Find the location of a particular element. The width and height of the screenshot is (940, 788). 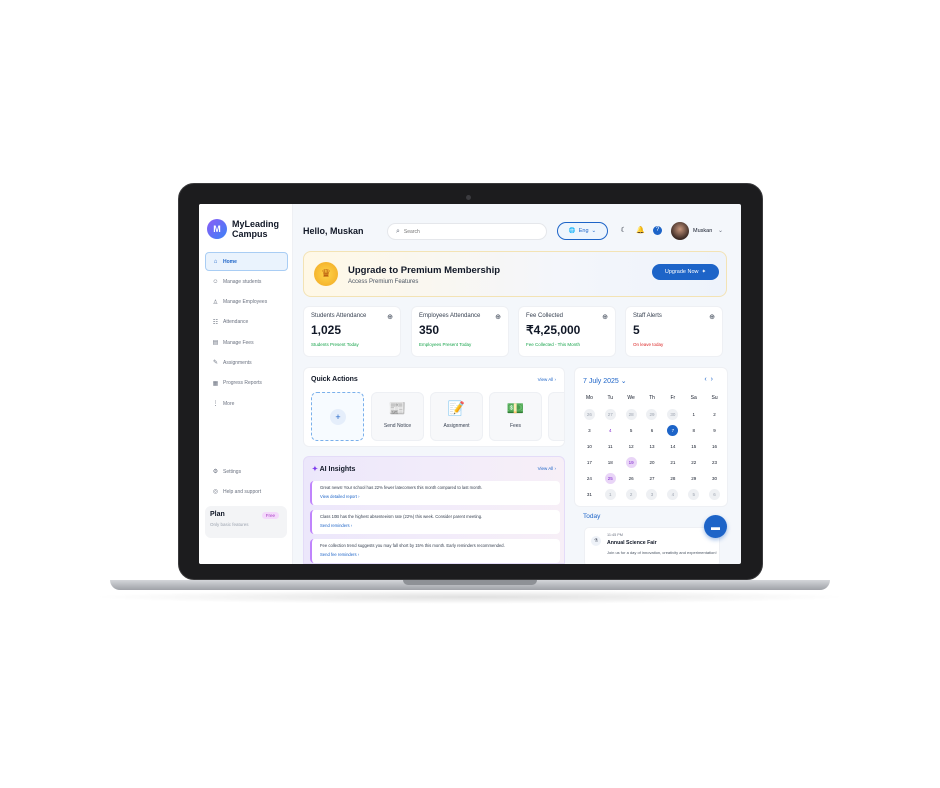

quick-actions-view-all-link: View All › is located at coordinates (547, 379).